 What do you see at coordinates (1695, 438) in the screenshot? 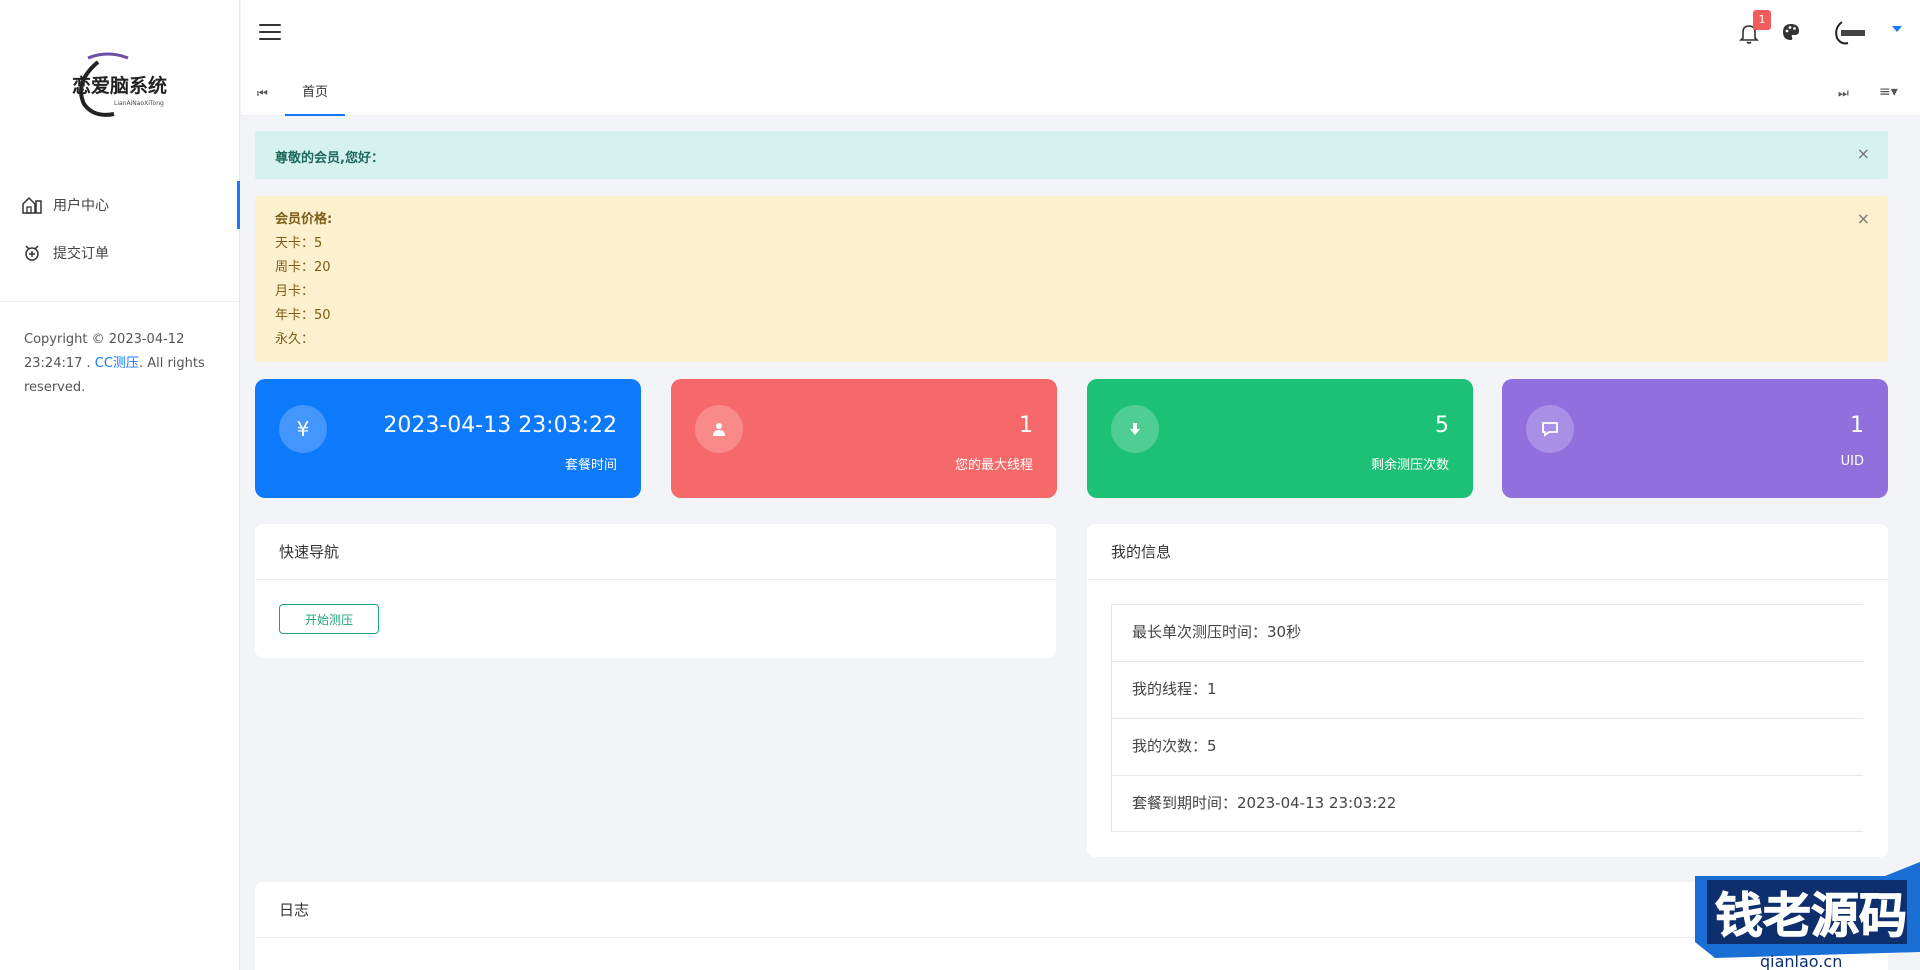
I see `stat-card-uid: 1 UID` at bounding box center [1695, 438].